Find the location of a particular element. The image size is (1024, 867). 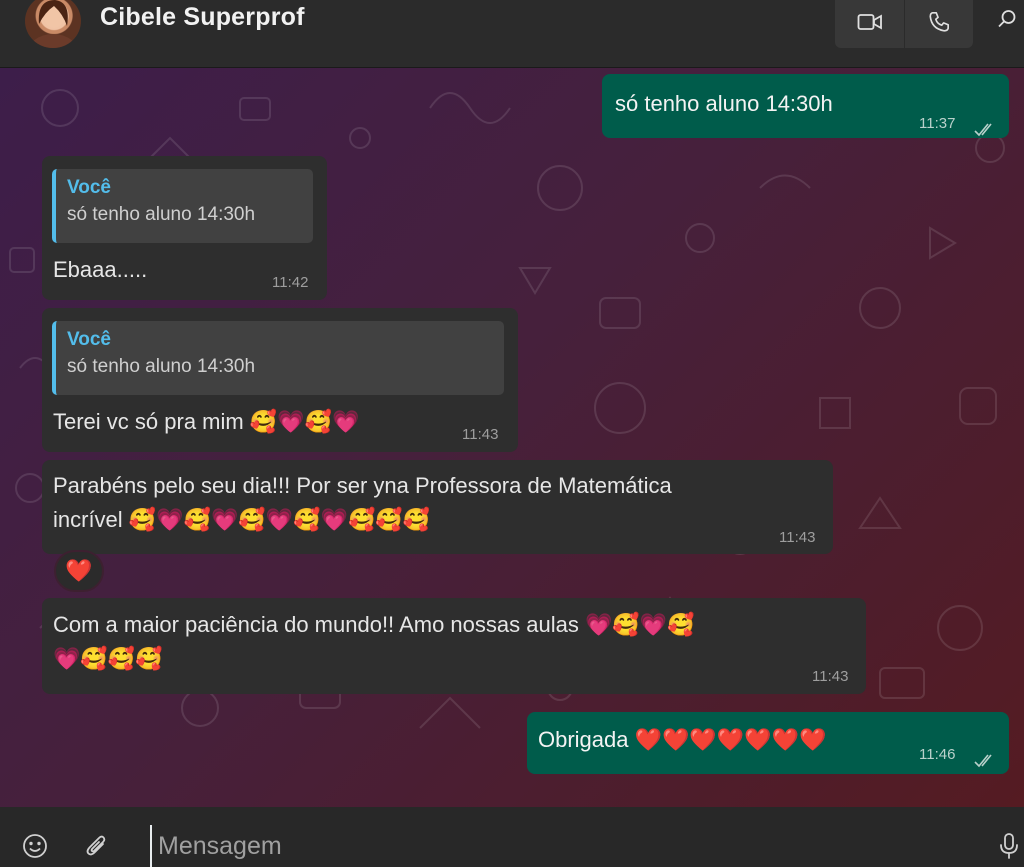

video-call-button is located at coordinates (869, 24).